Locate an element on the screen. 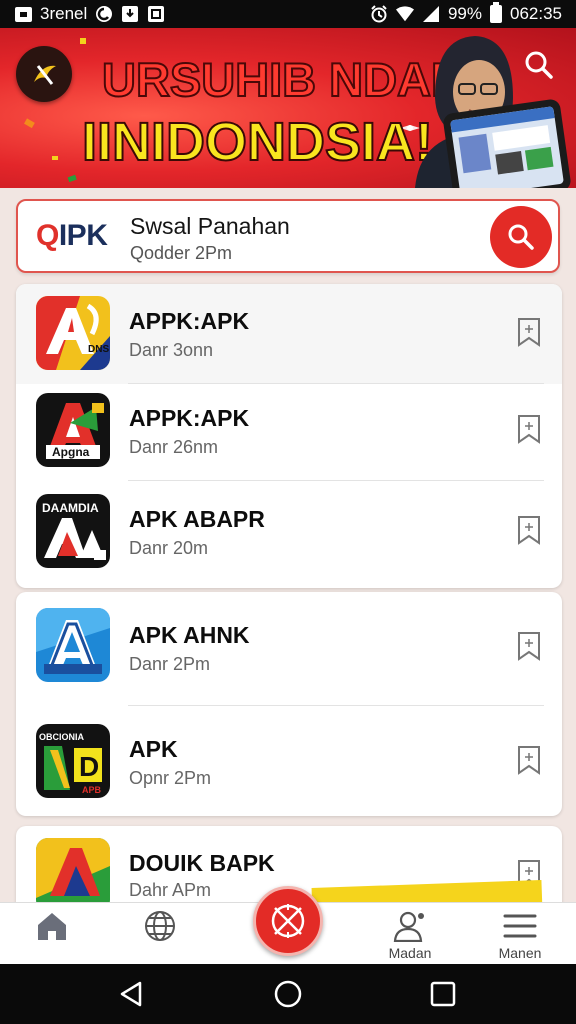 The height and width of the screenshot is (1024, 576). nav-discover is located at coordinates (160, 927).